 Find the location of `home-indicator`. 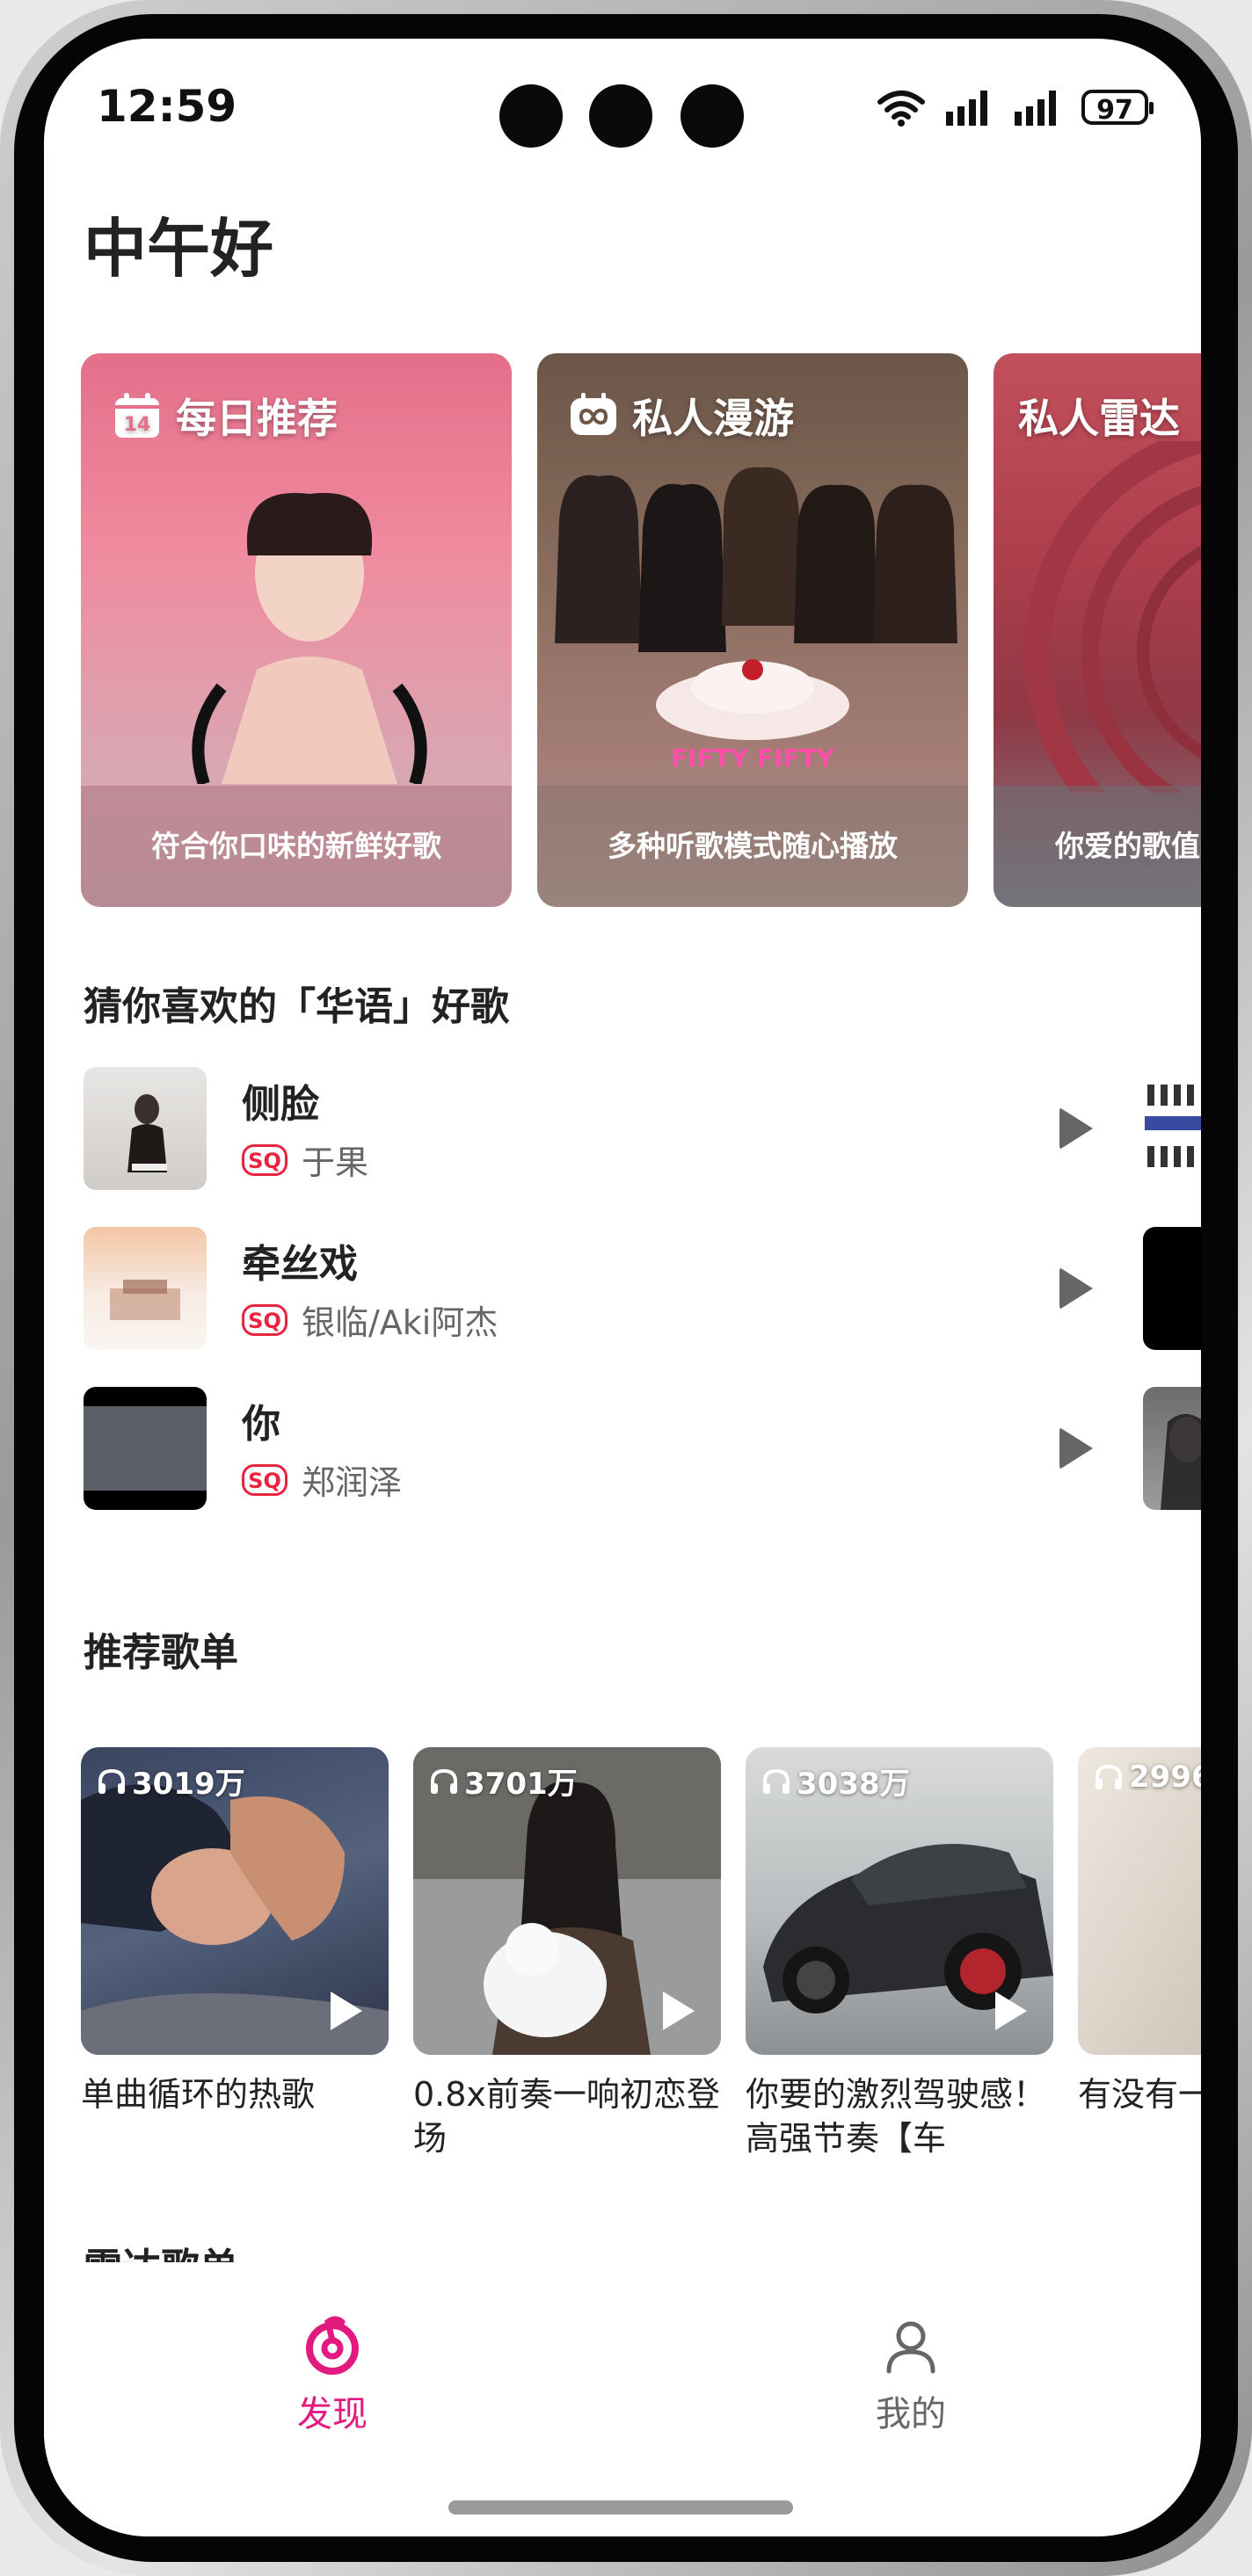

home-indicator is located at coordinates (620, 2507).